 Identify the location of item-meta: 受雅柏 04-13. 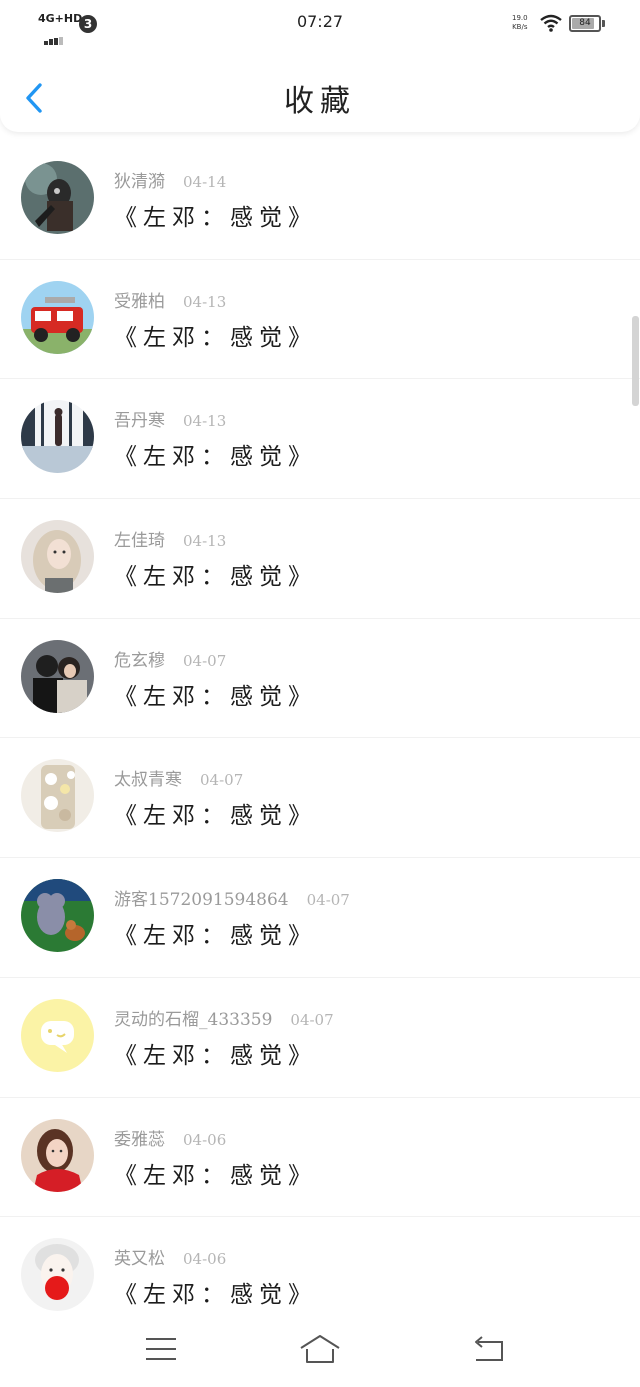
(170, 299).